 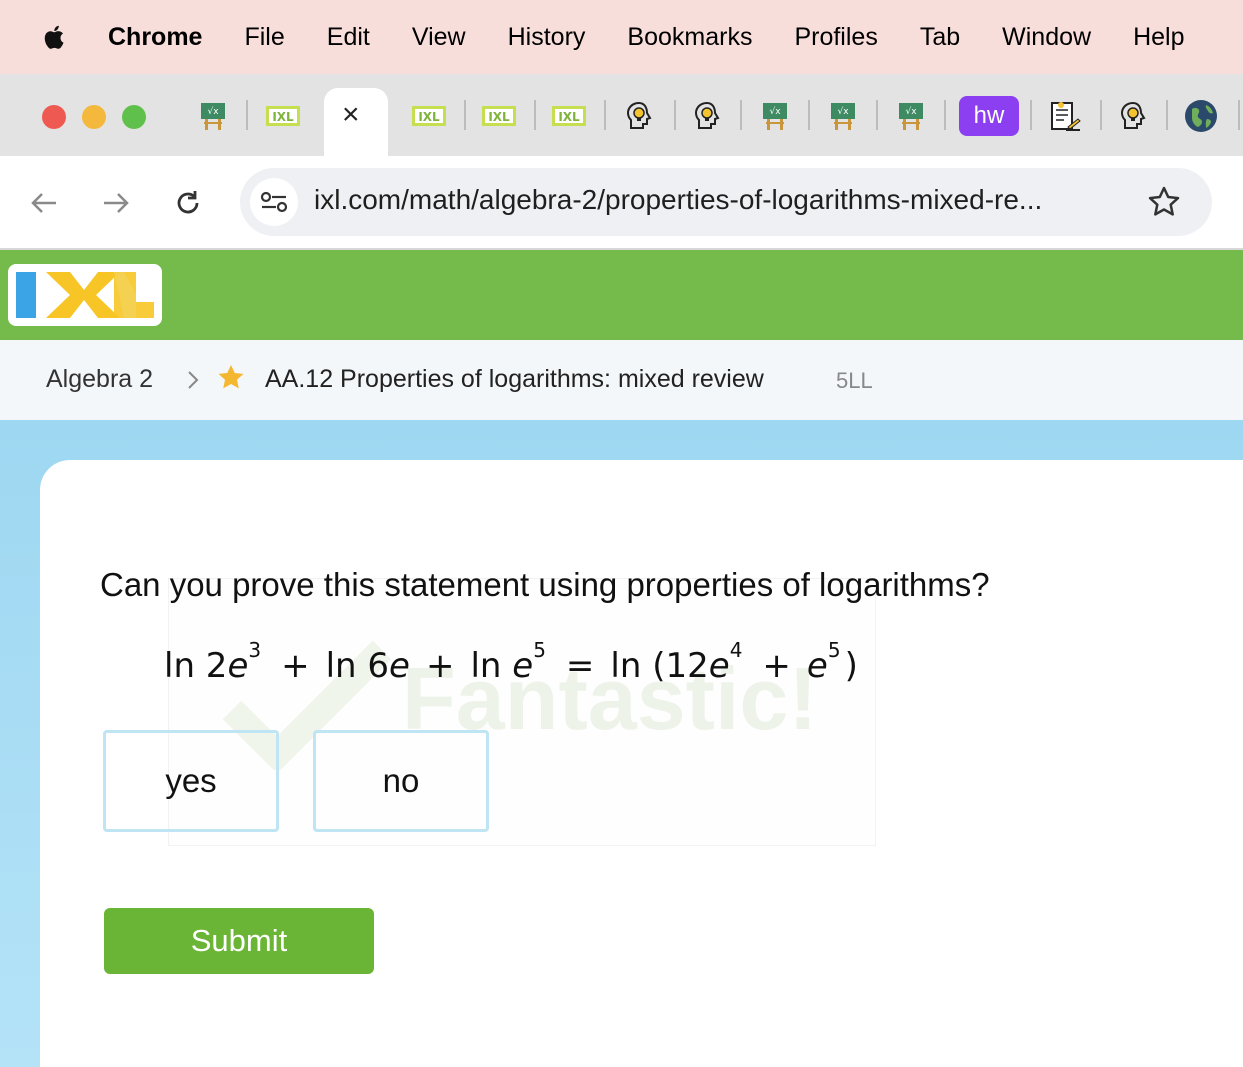 What do you see at coordinates (547, 37) in the screenshot?
I see `menu-history: History` at bounding box center [547, 37].